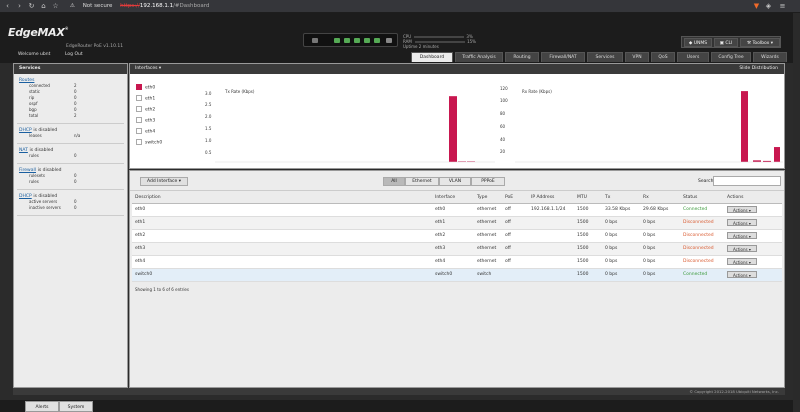 This screenshot has width=800, height=412. What do you see at coordinates (782, 6) in the screenshot?
I see `menu-icon: ≡` at bounding box center [782, 6].